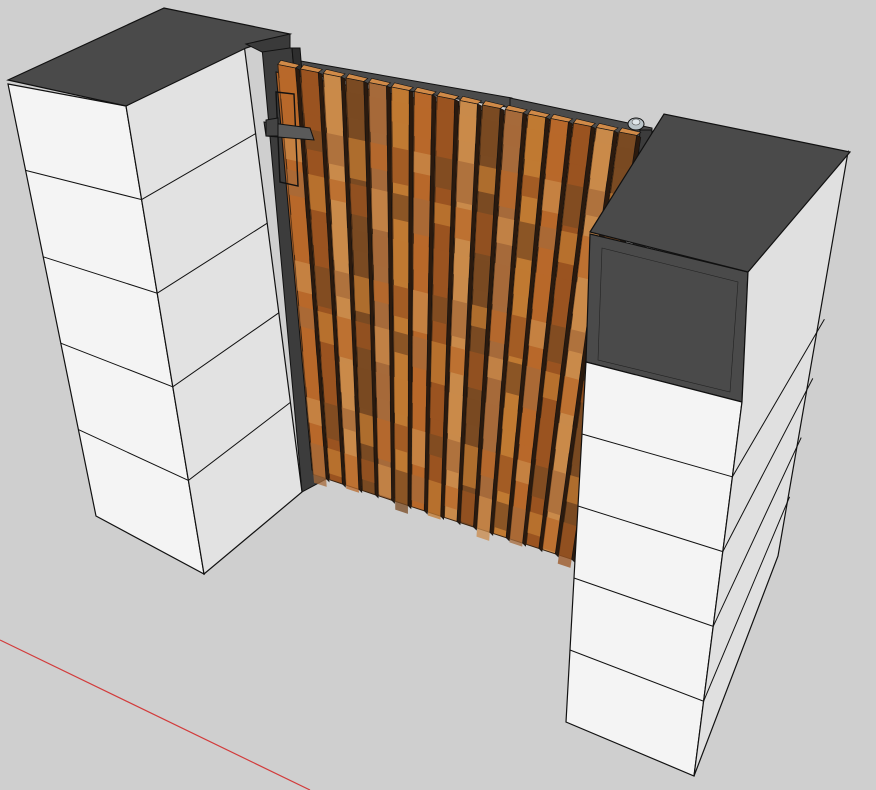 Image resolution: width=876 pixels, height=790 pixels. Describe the element at coordinates (272, 127) in the screenshot. I see `latch-handle` at that location.